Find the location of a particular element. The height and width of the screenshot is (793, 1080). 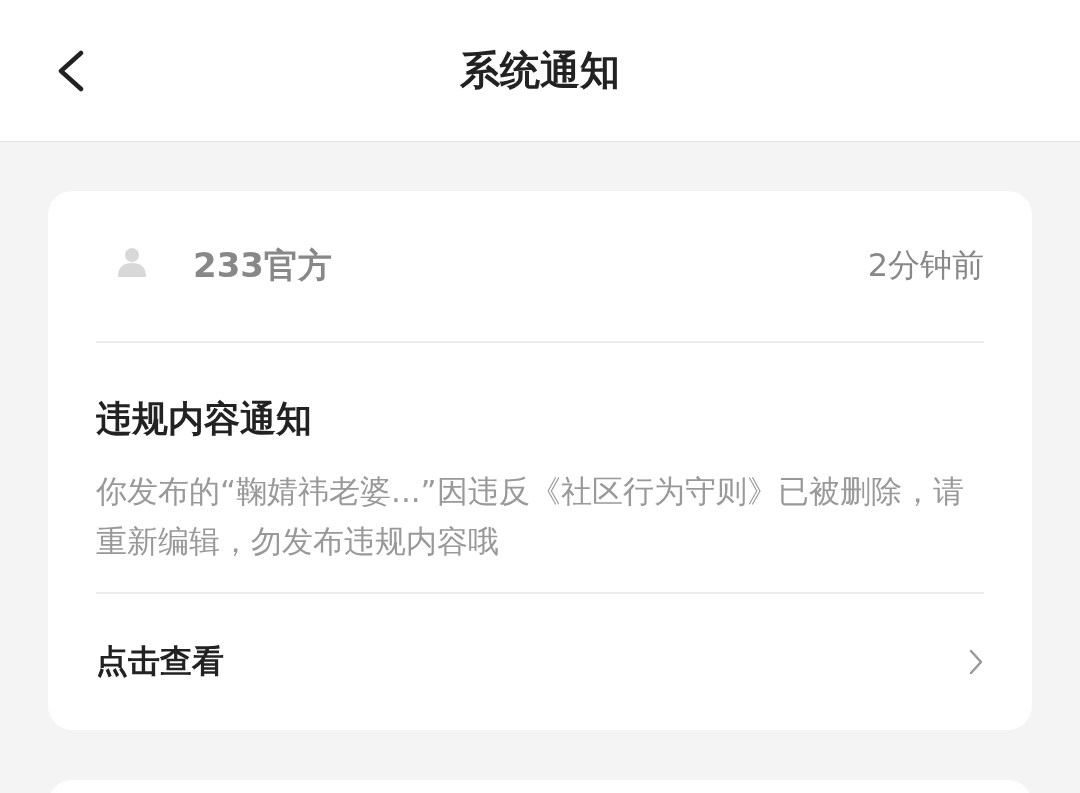

timestamp: 2分钟前 is located at coordinates (925, 265).